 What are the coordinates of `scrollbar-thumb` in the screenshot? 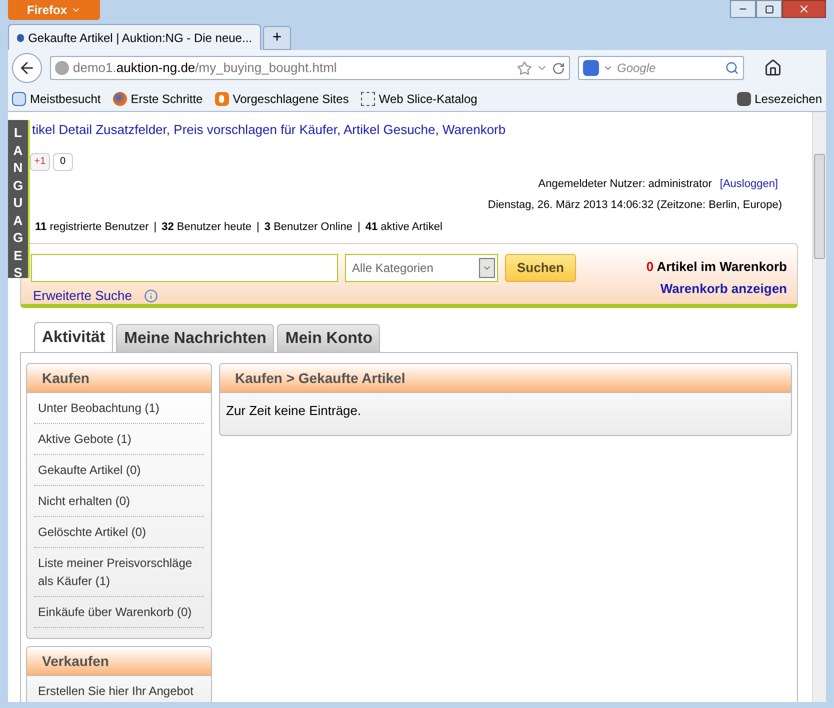 It's located at (819, 206).